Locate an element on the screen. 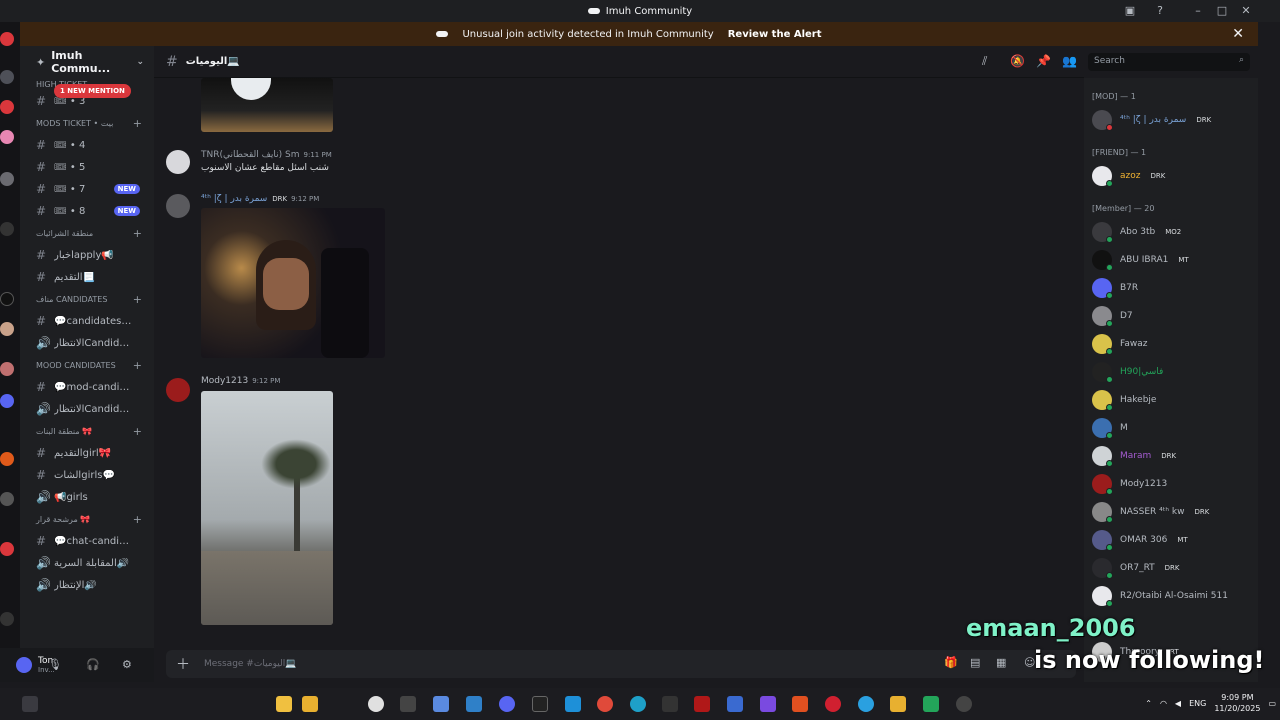 This screenshot has width=1280, height=720. clock: 9:09 PM 11/20/2025 is located at coordinates (1237, 703).